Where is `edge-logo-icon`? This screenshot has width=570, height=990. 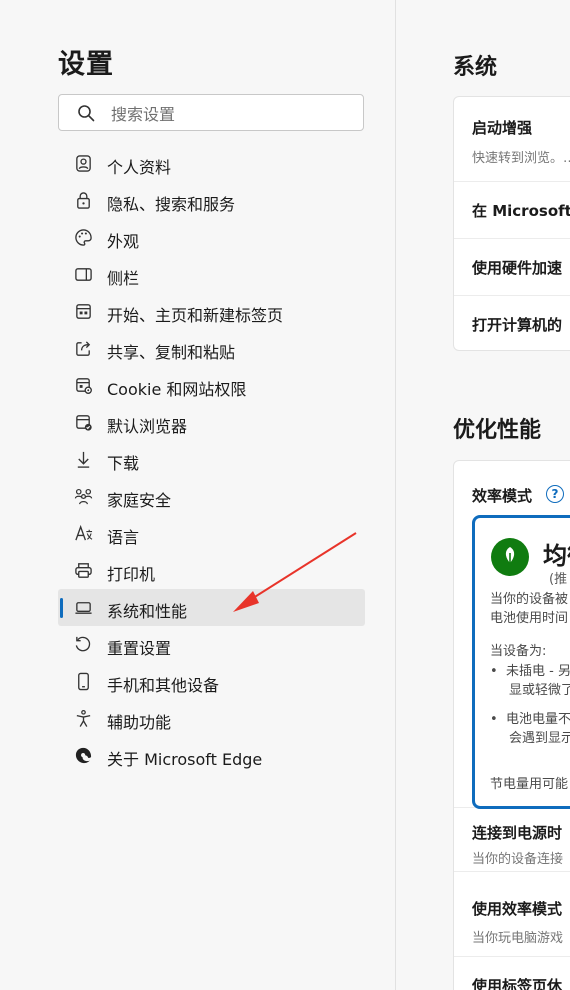
edge-logo-icon is located at coordinates (83, 755).